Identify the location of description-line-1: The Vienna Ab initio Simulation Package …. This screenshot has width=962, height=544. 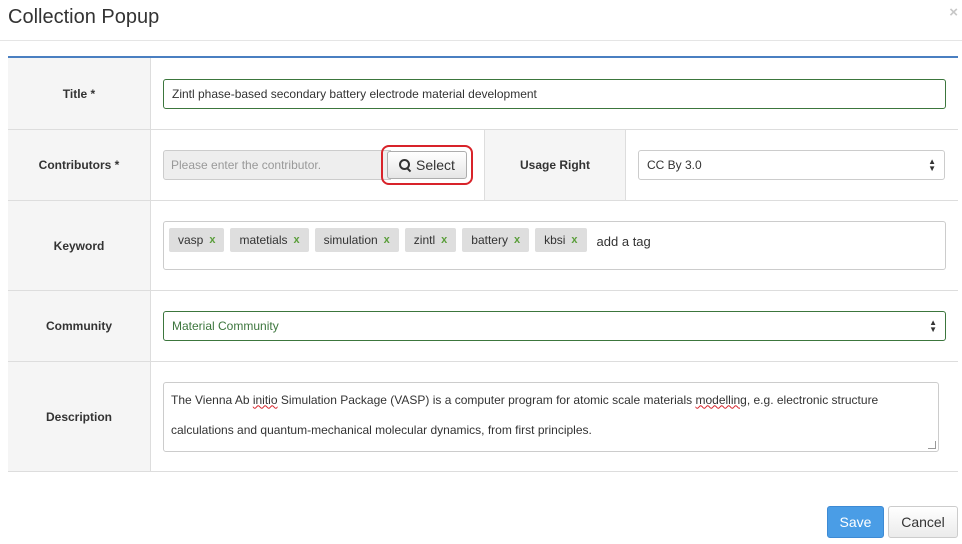
(525, 399).